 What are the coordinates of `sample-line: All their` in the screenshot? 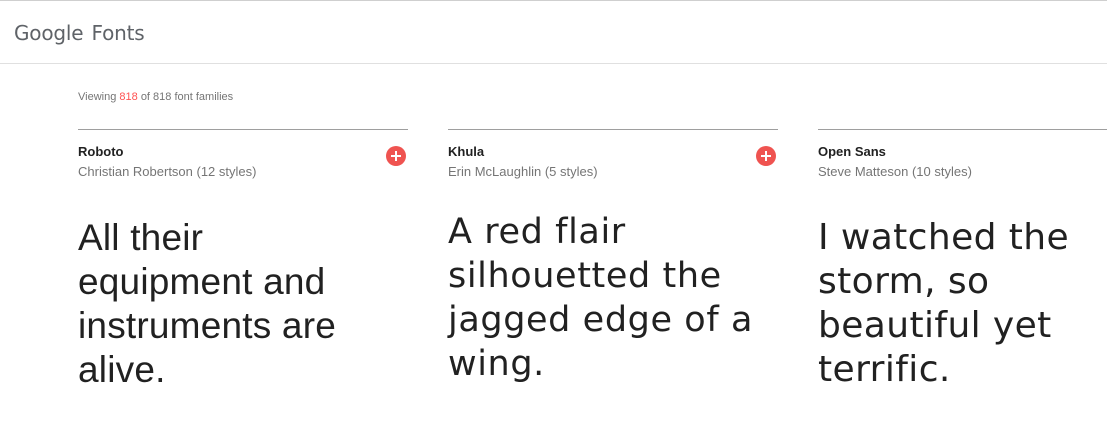 It's located at (141, 237).